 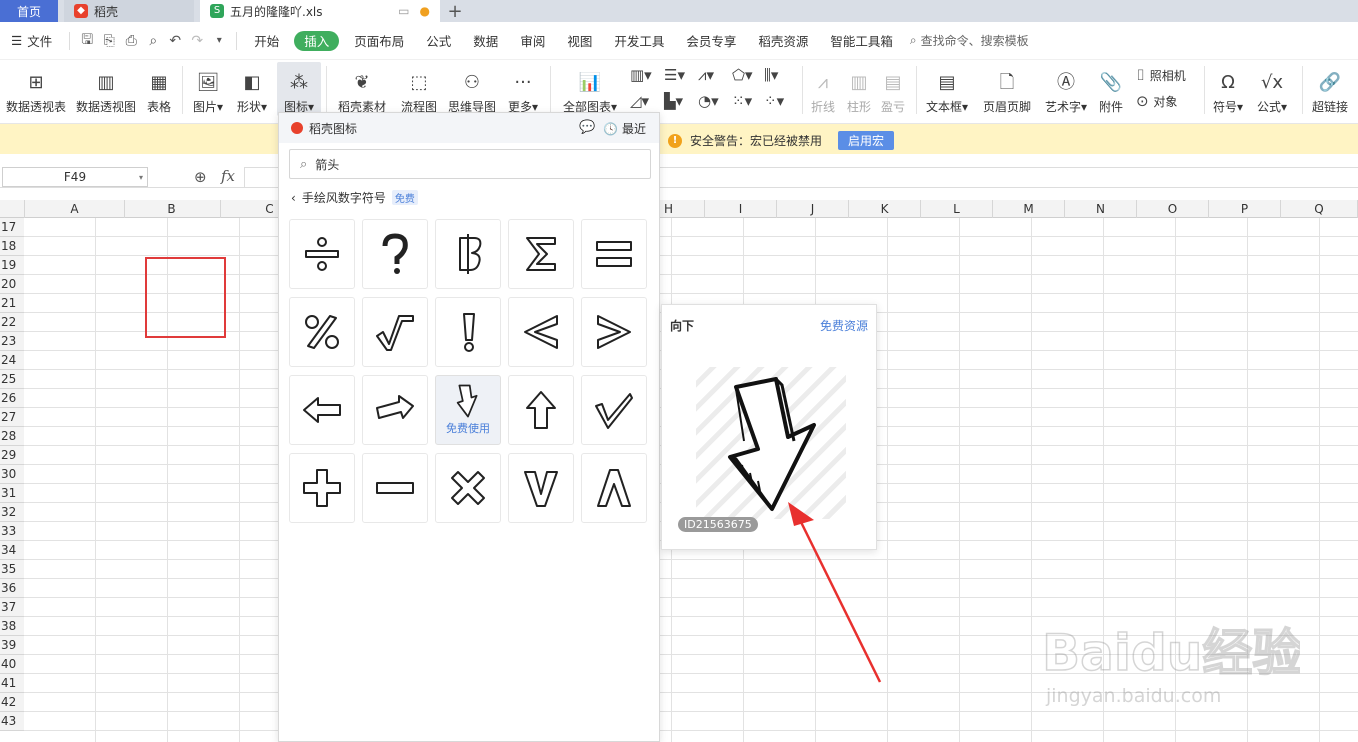 What do you see at coordinates (614, 410) in the screenshot?
I see `icon-tile-check` at bounding box center [614, 410].